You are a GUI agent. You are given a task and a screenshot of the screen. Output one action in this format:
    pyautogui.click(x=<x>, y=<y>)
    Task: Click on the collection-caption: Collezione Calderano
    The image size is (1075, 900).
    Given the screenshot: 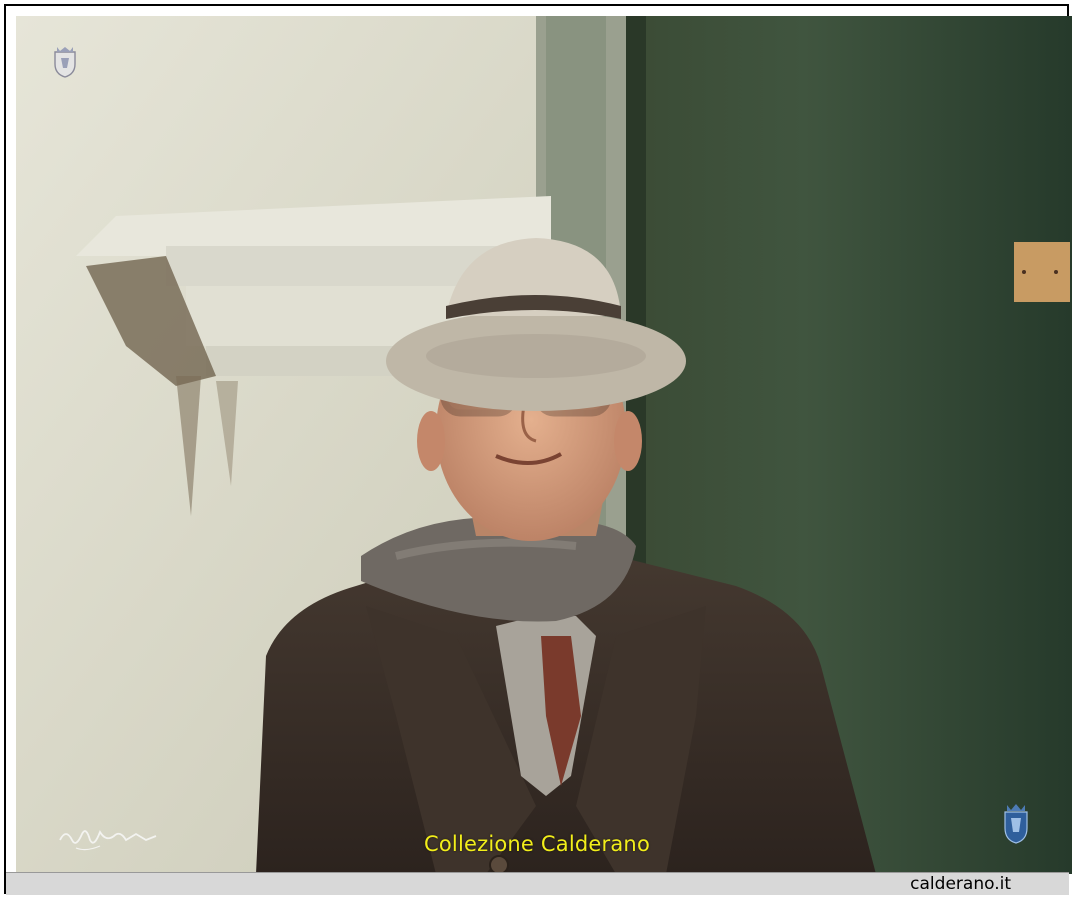 What is the action you would take?
    pyautogui.click(x=537, y=844)
    